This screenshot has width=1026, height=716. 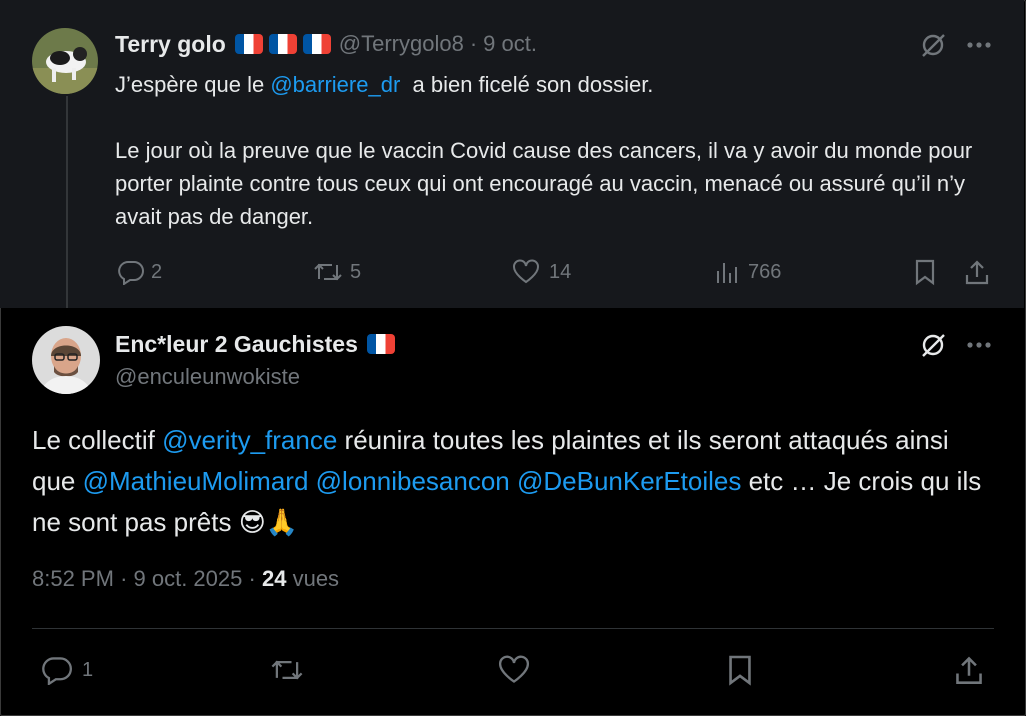 What do you see at coordinates (236, 344) in the screenshot?
I see `author-name: Enc*leur 2 Gauchistes` at bounding box center [236, 344].